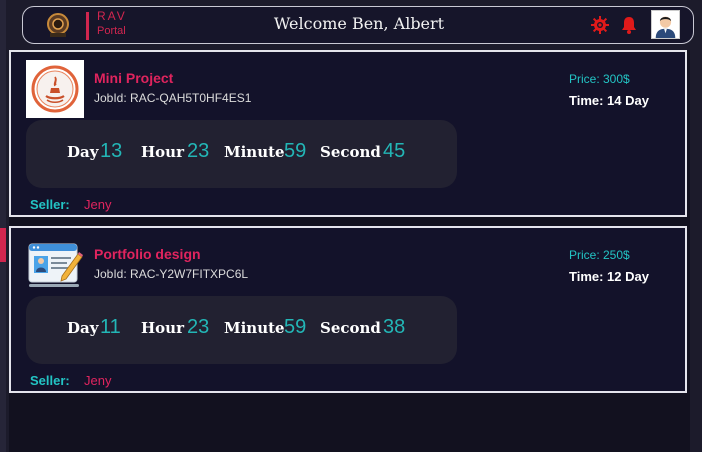 Image resolution: width=702 pixels, height=452 pixels. What do you see at coordinates (599, 255) in the screenshot?
I see `job-price: Price: 250$` at bounding box center [599, 255].